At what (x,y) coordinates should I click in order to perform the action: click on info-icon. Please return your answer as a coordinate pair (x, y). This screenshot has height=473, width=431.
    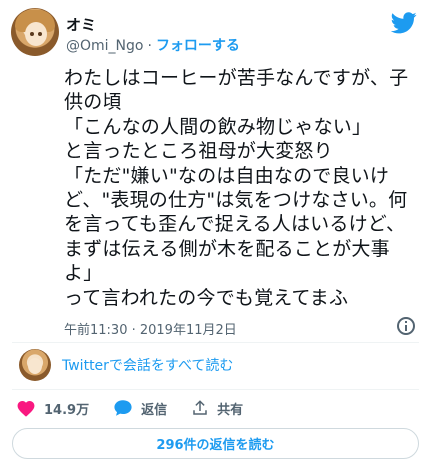
    Looking at the image, I should click on (406, 326).